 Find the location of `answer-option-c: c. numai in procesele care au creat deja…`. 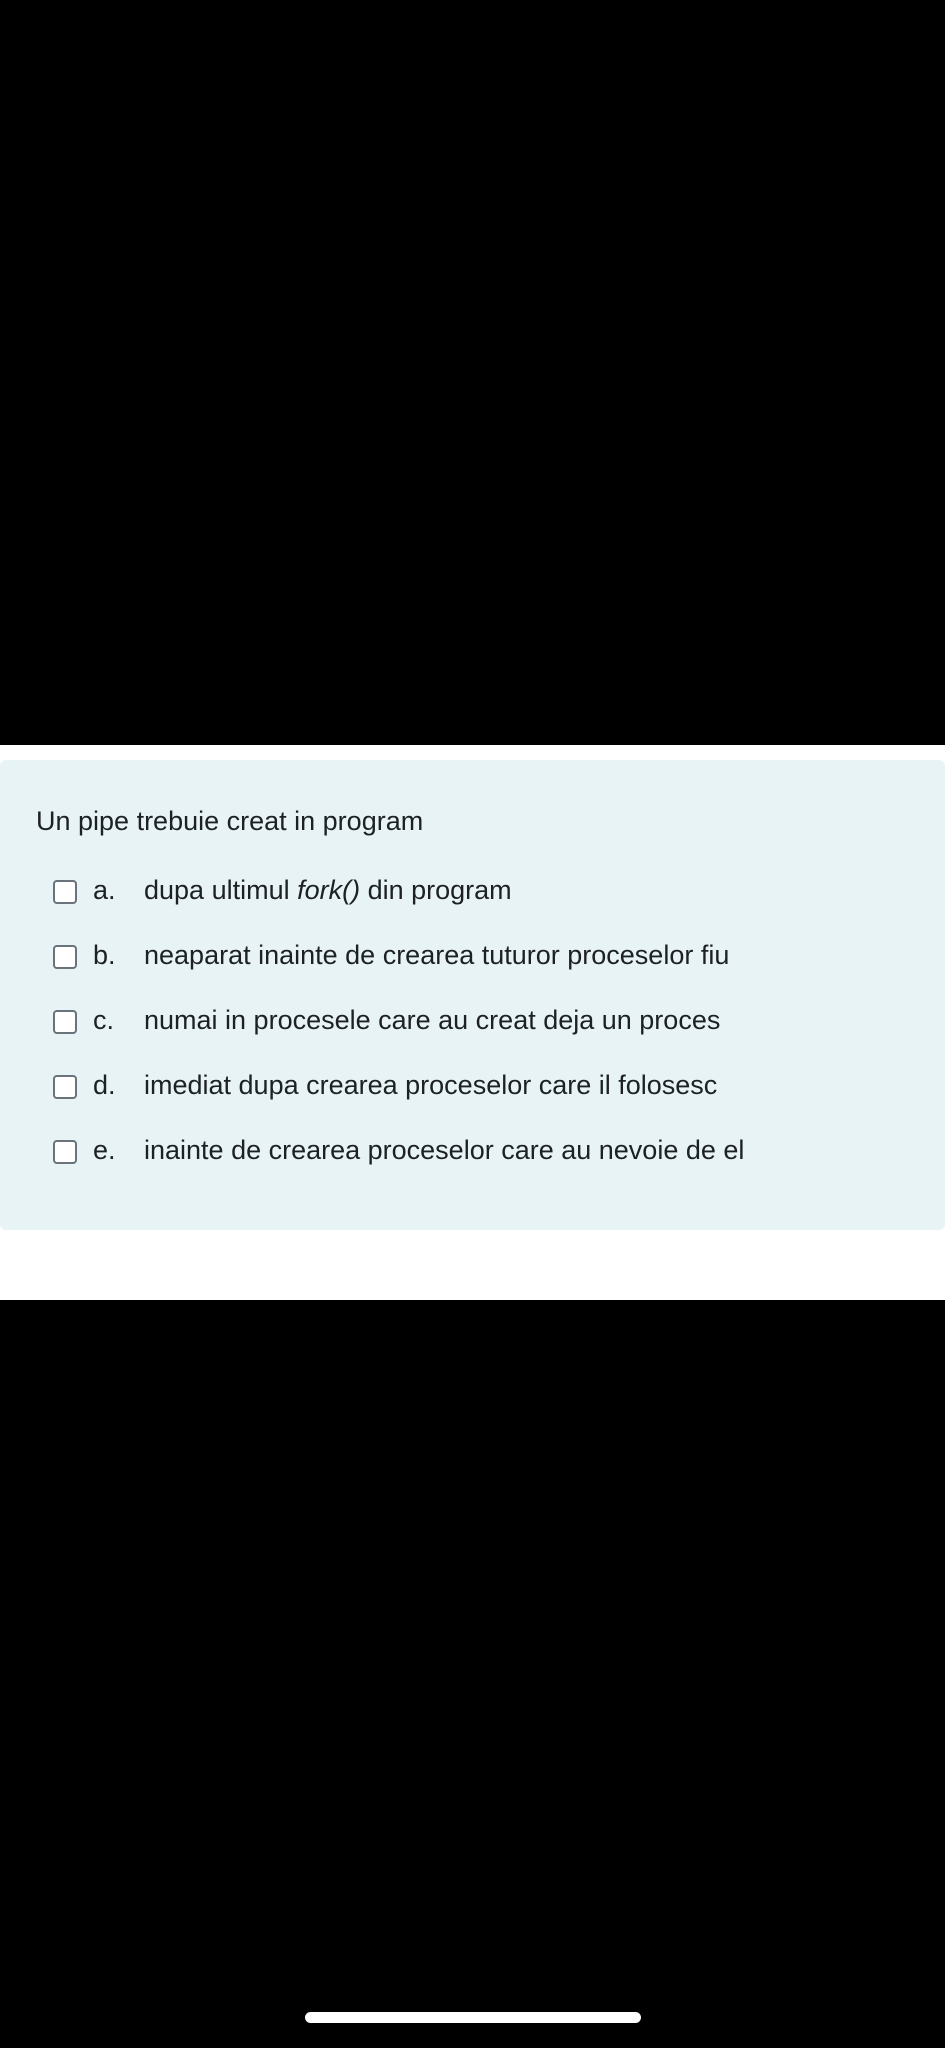

answer-option-c: c. numai in procesele care au creat deja… is located at coordinates (472, 1035).